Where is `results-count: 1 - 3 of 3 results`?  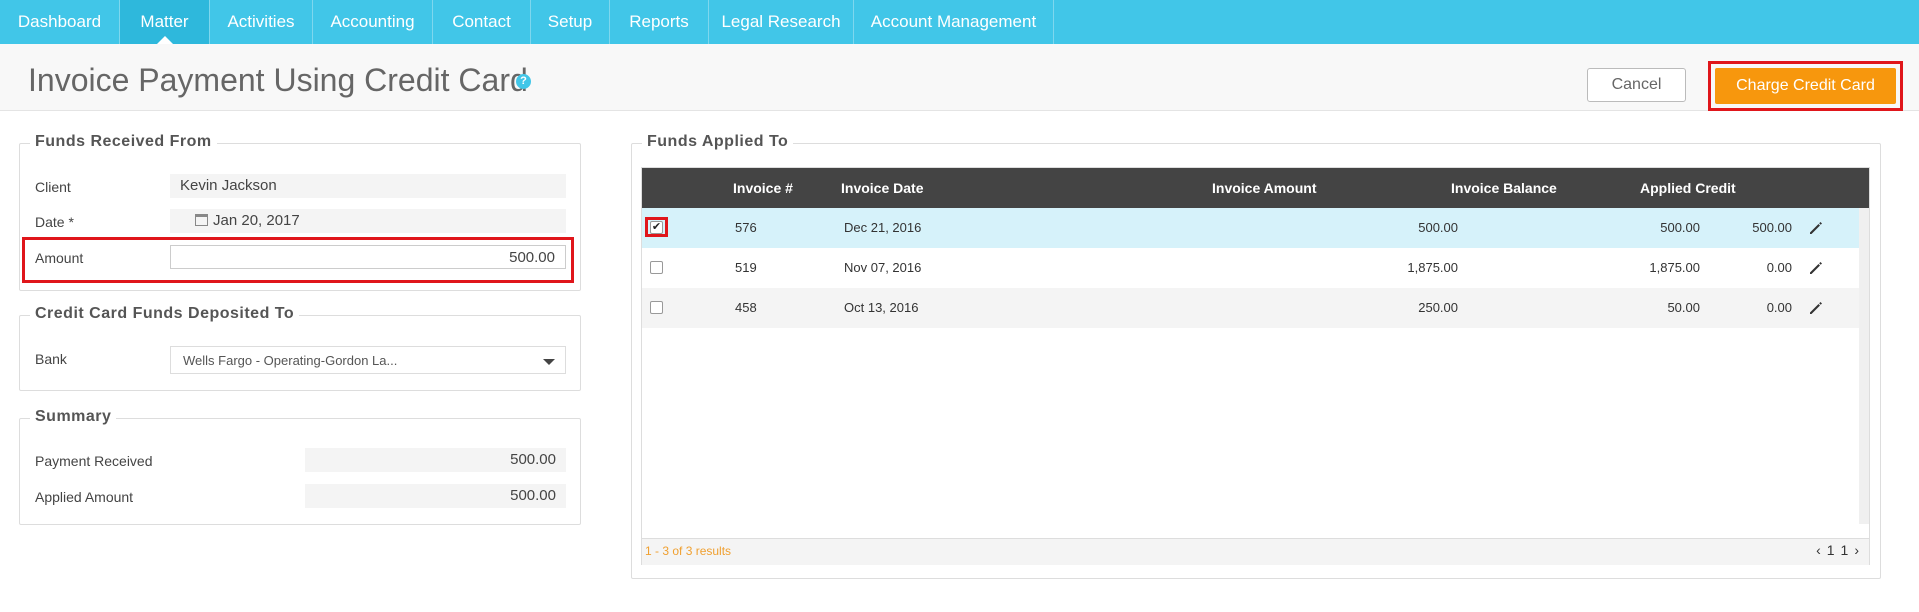
results-count: 1 - 3 of 3 results is located at coordinates (688, 551).